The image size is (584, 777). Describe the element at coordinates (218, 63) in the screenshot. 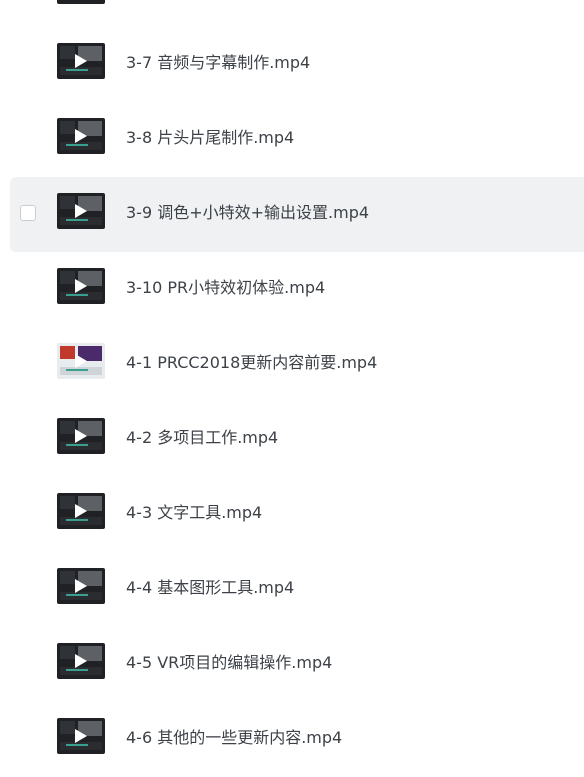

I see `file-name: 3-7 音频与字幕制作.mp4` at that location.